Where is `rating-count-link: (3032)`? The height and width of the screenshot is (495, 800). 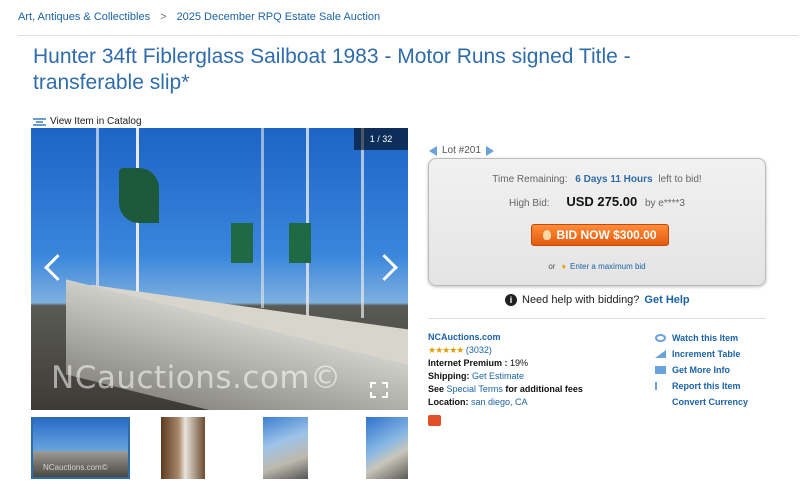 rating-count-link: (3032) is located at coordinates (479, 350).